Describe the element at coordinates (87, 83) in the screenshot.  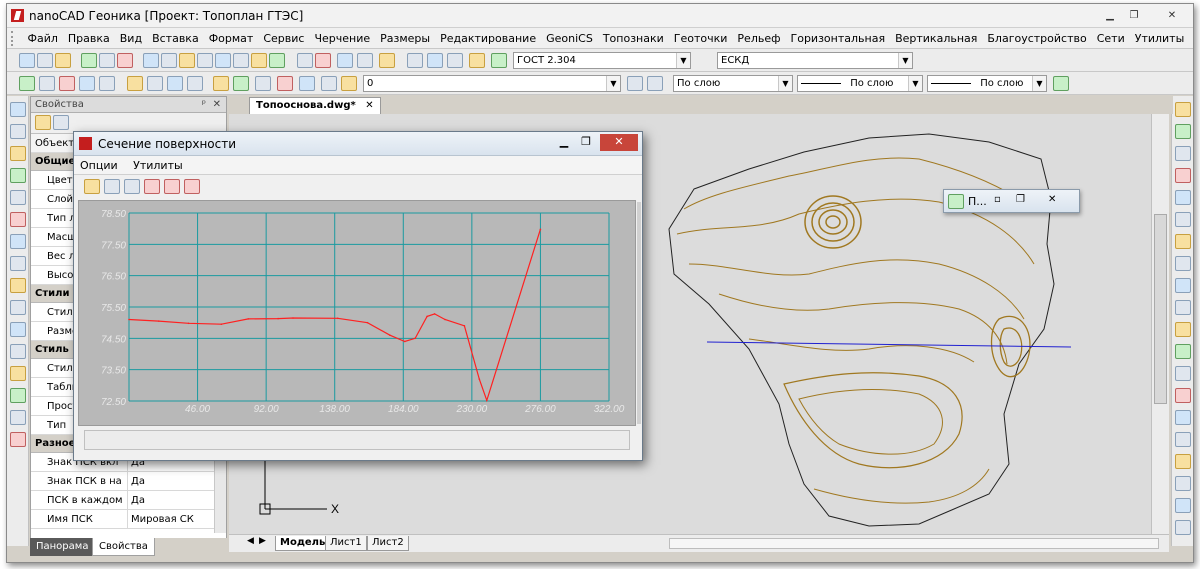
I see `ortho-icon` at that location.